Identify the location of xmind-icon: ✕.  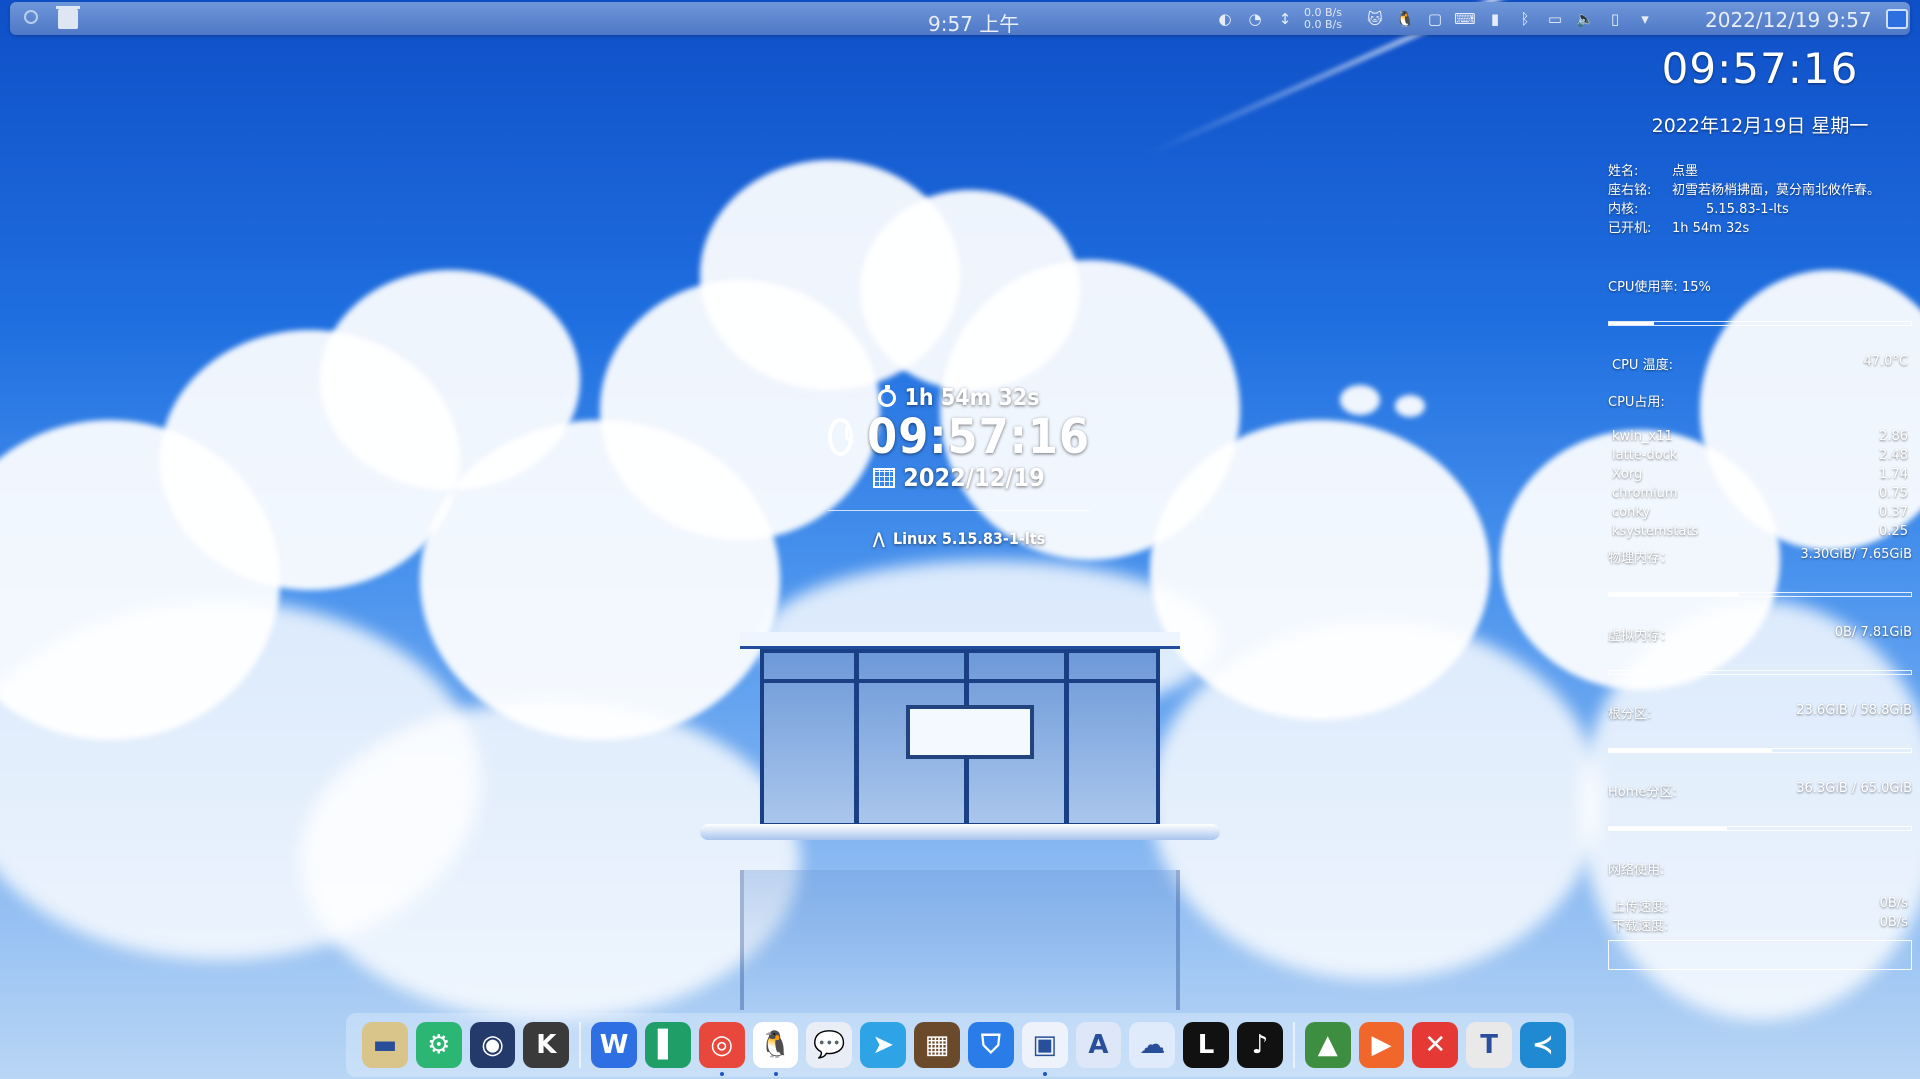
(1435, 1045).